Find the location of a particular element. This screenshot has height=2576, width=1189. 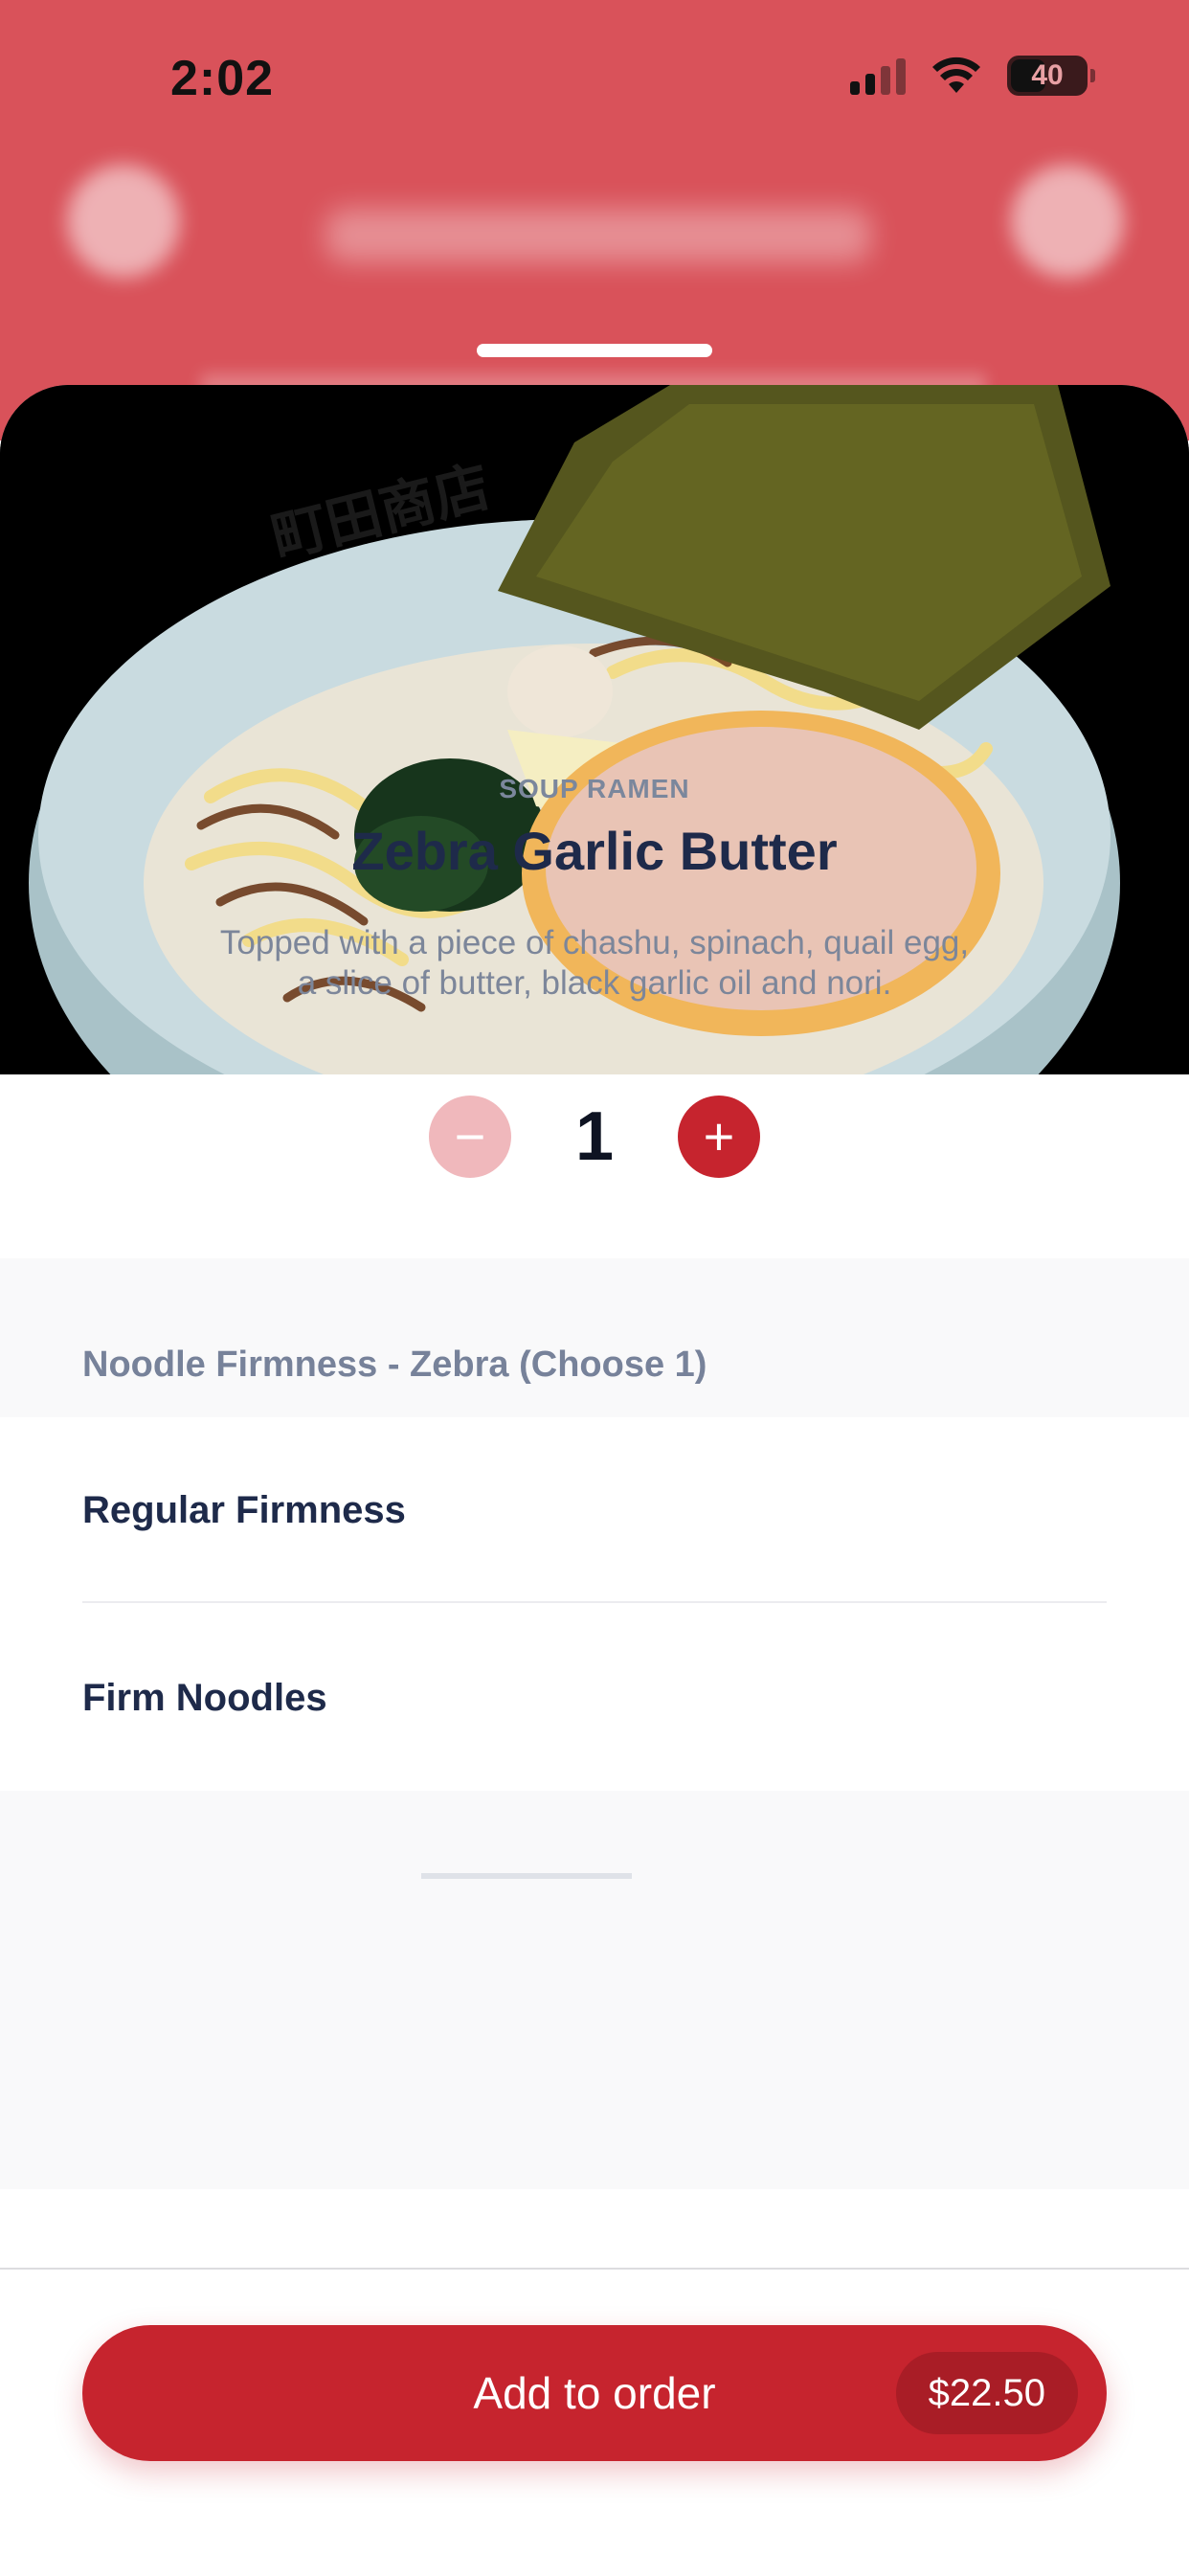

option-regular-firmness: Regular Firmness is located at coordinates (594, 1510).